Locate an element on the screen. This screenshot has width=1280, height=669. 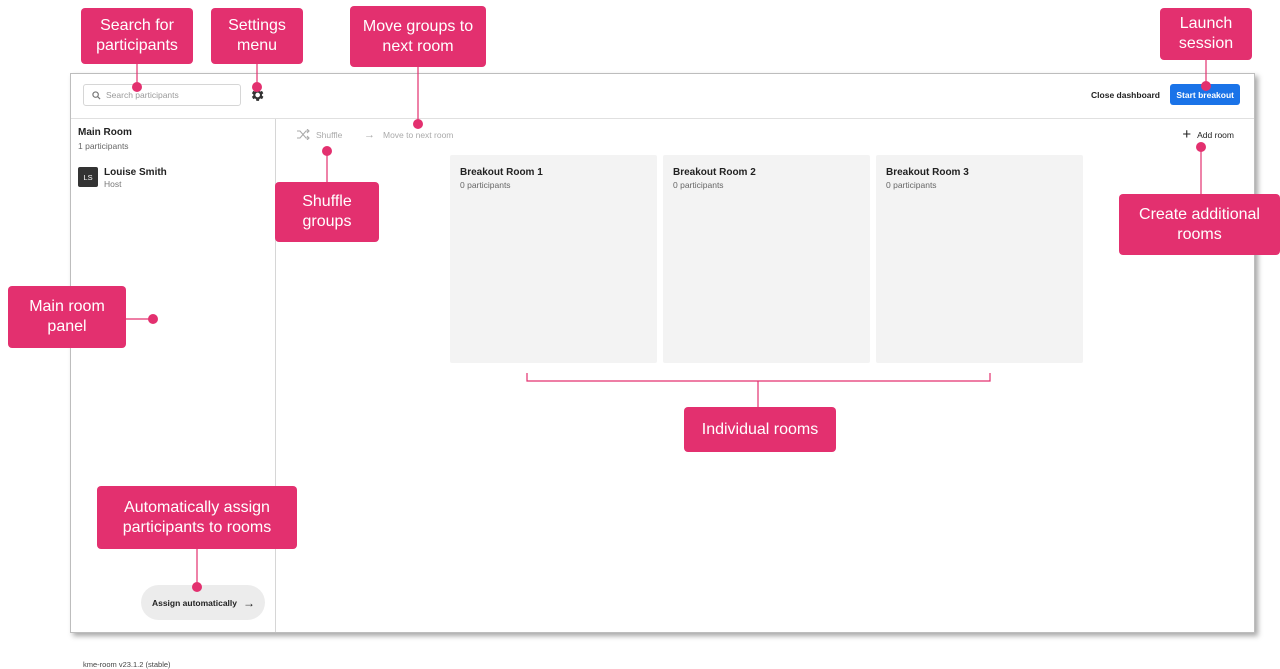
callout-launch: Launch session is located at coordinates (1206, 34).